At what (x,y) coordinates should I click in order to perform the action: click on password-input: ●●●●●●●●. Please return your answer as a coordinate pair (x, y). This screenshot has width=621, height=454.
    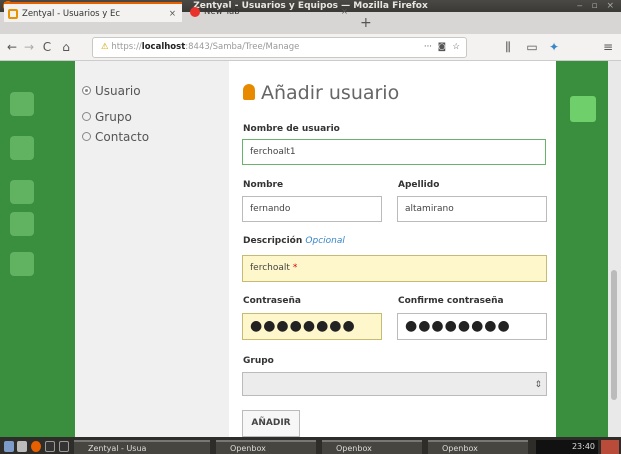
    Looking at the image, I should click on (312, 326).